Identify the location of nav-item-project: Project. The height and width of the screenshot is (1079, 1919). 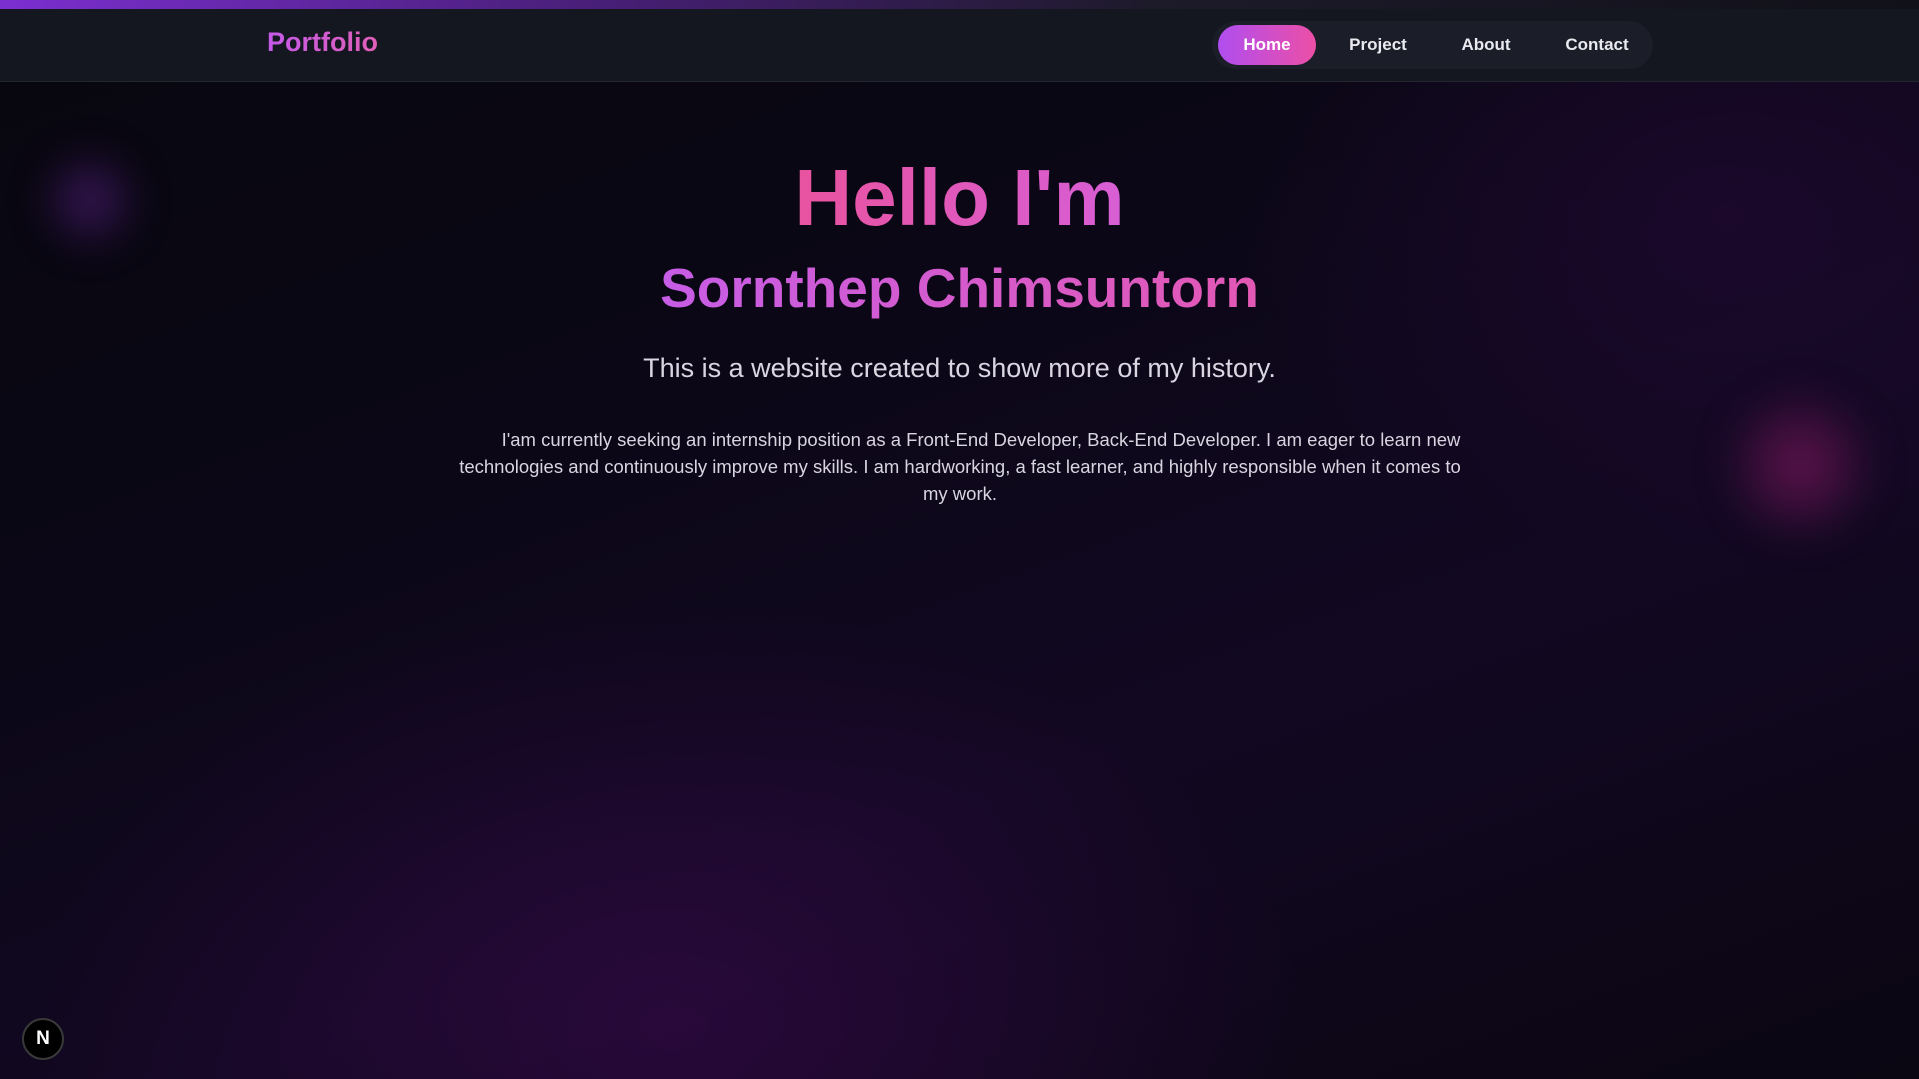
(1378, 45).